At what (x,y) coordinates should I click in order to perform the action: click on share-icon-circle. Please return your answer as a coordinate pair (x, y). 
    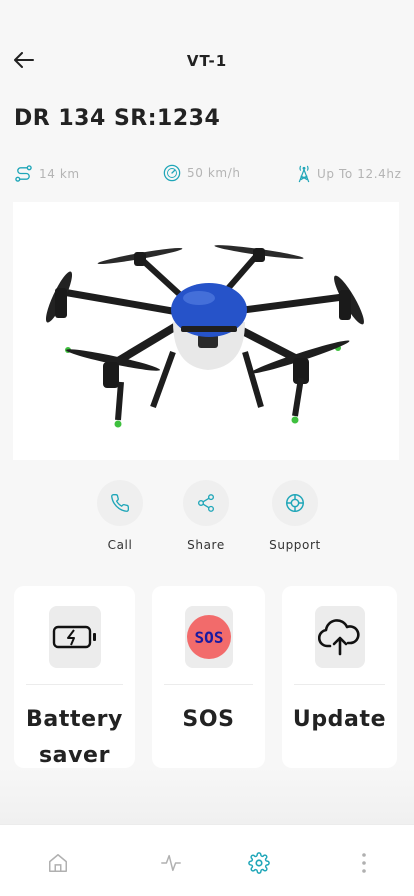
    Looking at the image, I should click on (206, 503).